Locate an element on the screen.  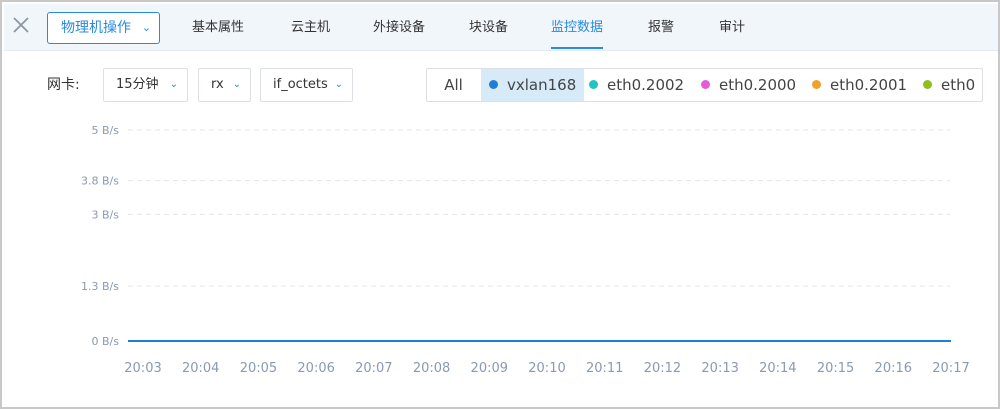
tab-monitoring-data: 监控数据 is located at coordinates (577, 27).